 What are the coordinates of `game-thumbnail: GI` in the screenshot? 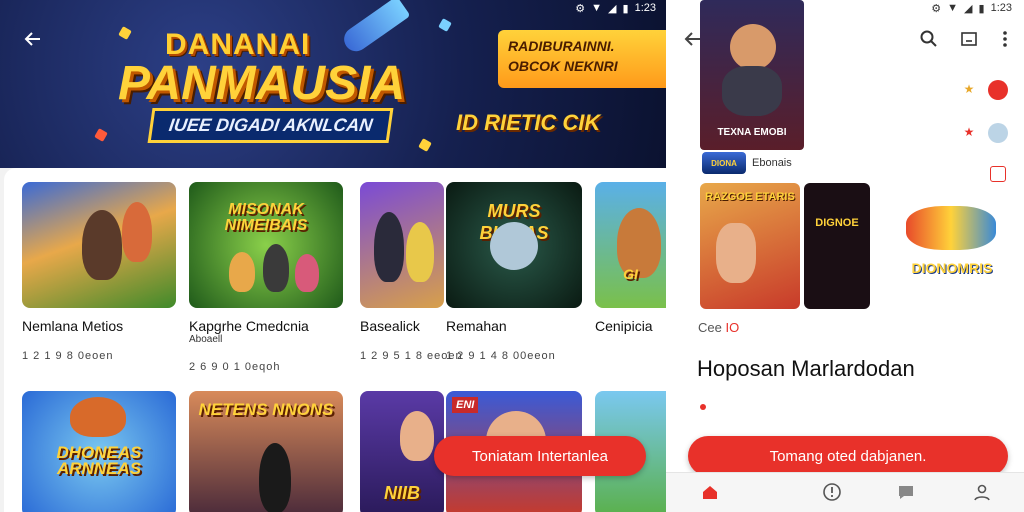 It's located at (630, 245).